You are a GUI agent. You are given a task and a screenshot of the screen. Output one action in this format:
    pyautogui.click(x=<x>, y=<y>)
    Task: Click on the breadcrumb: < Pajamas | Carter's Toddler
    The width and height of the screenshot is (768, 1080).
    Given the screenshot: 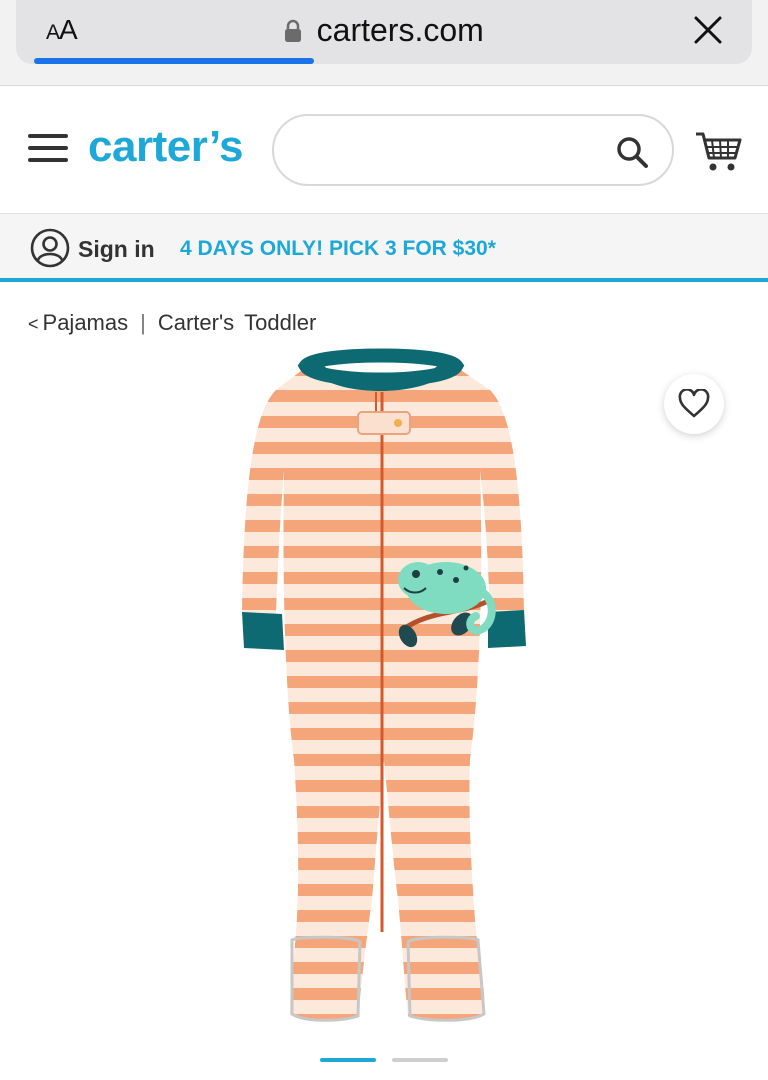 What is the action you would take?
    pyautogui.click(x=172, y=323)
    